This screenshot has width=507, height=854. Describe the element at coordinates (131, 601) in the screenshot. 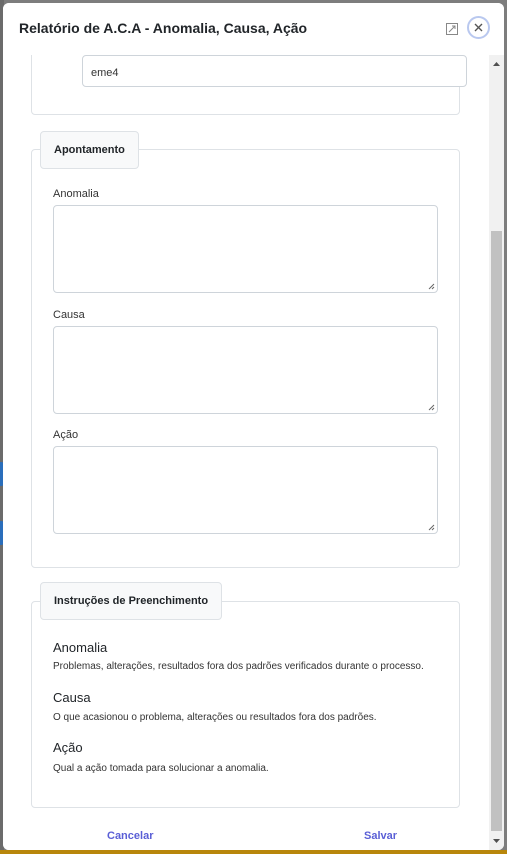

I see `instrucoes-legend: Instruções de Preenchimento` at that location.